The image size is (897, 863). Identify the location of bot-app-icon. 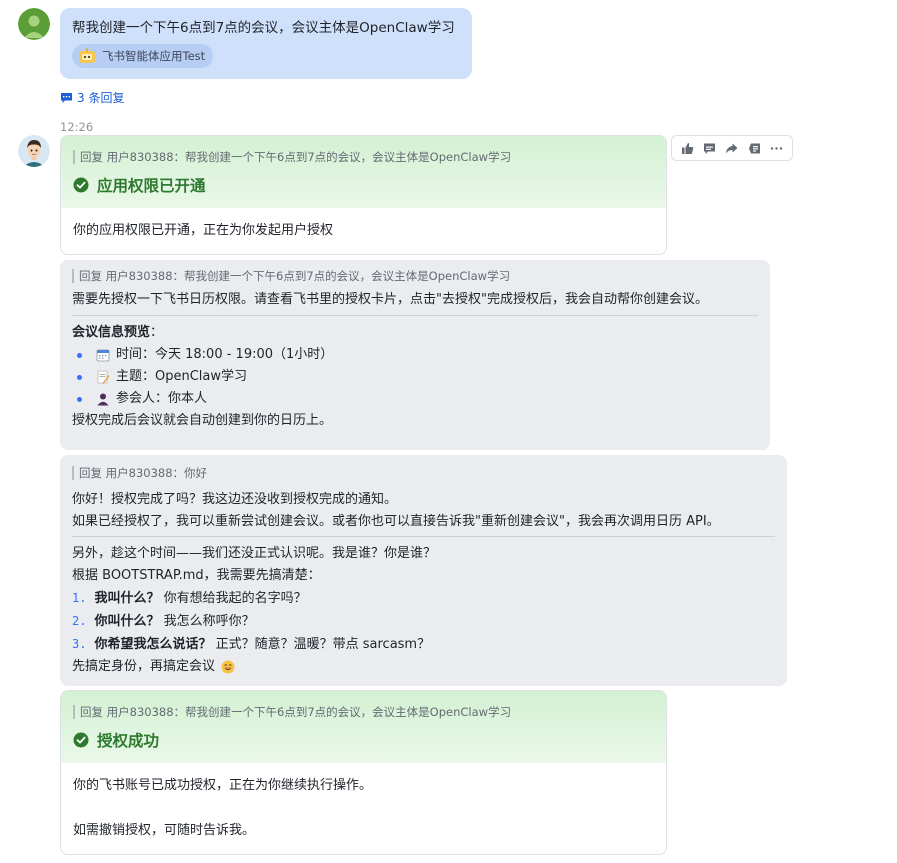
(87, 55).